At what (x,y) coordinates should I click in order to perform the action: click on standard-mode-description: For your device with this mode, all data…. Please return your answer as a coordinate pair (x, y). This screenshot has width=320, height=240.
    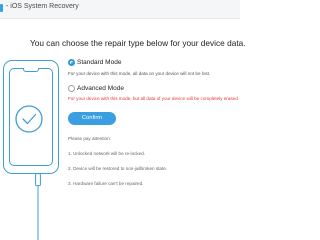
    Looking at the image, I should click on (139, 73).